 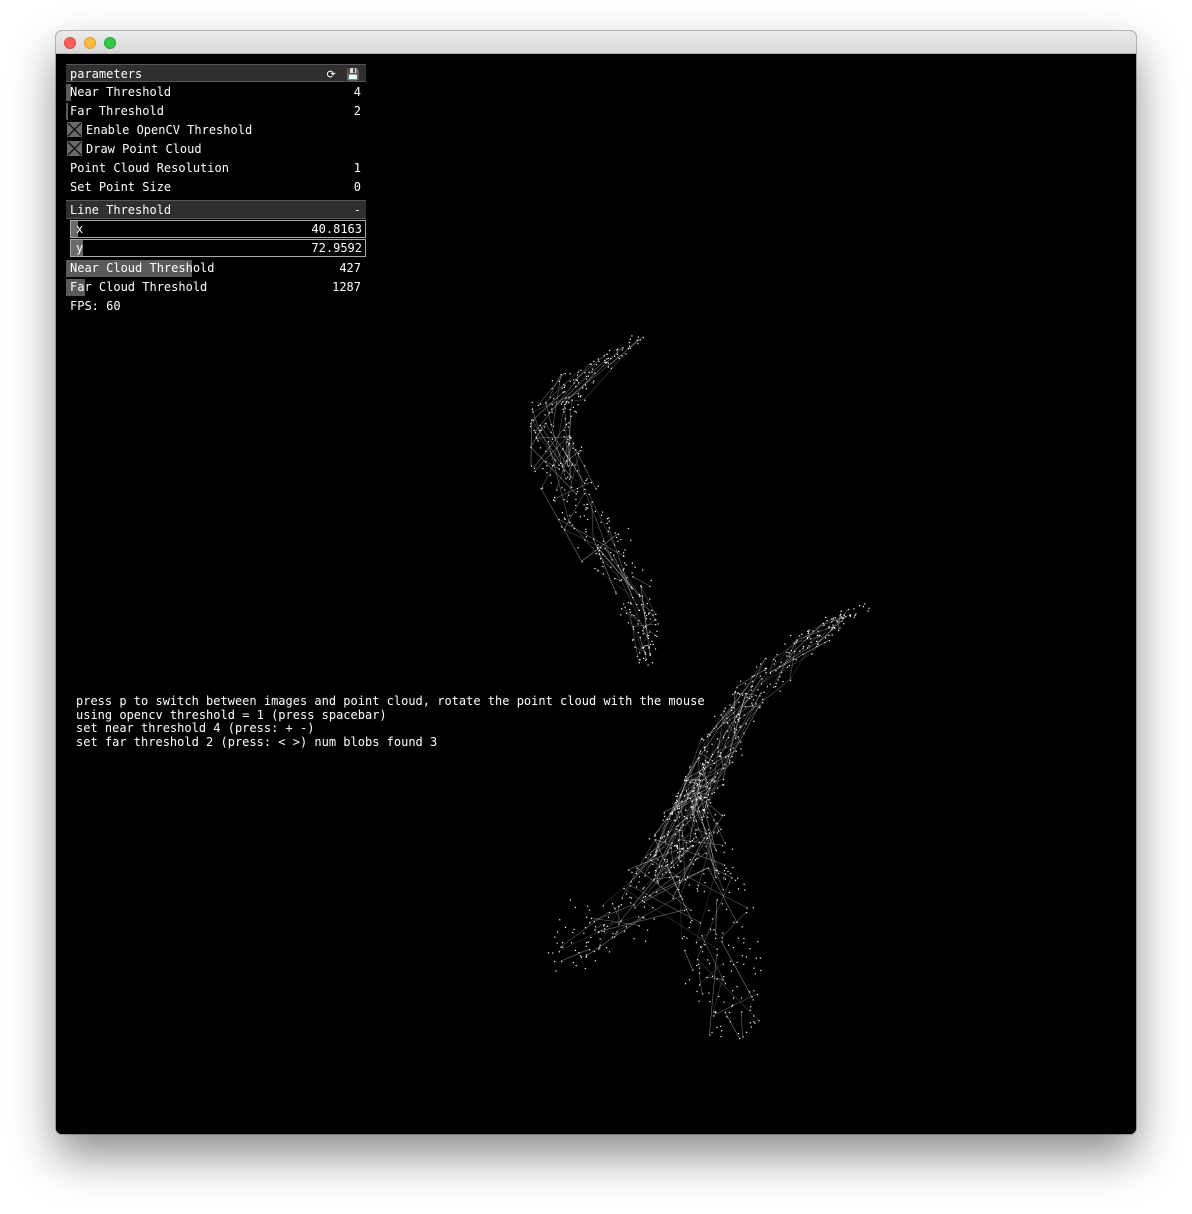 I want to click on instruction-line: set near threshold 4 (press: + -), so click(x=195, y=728).